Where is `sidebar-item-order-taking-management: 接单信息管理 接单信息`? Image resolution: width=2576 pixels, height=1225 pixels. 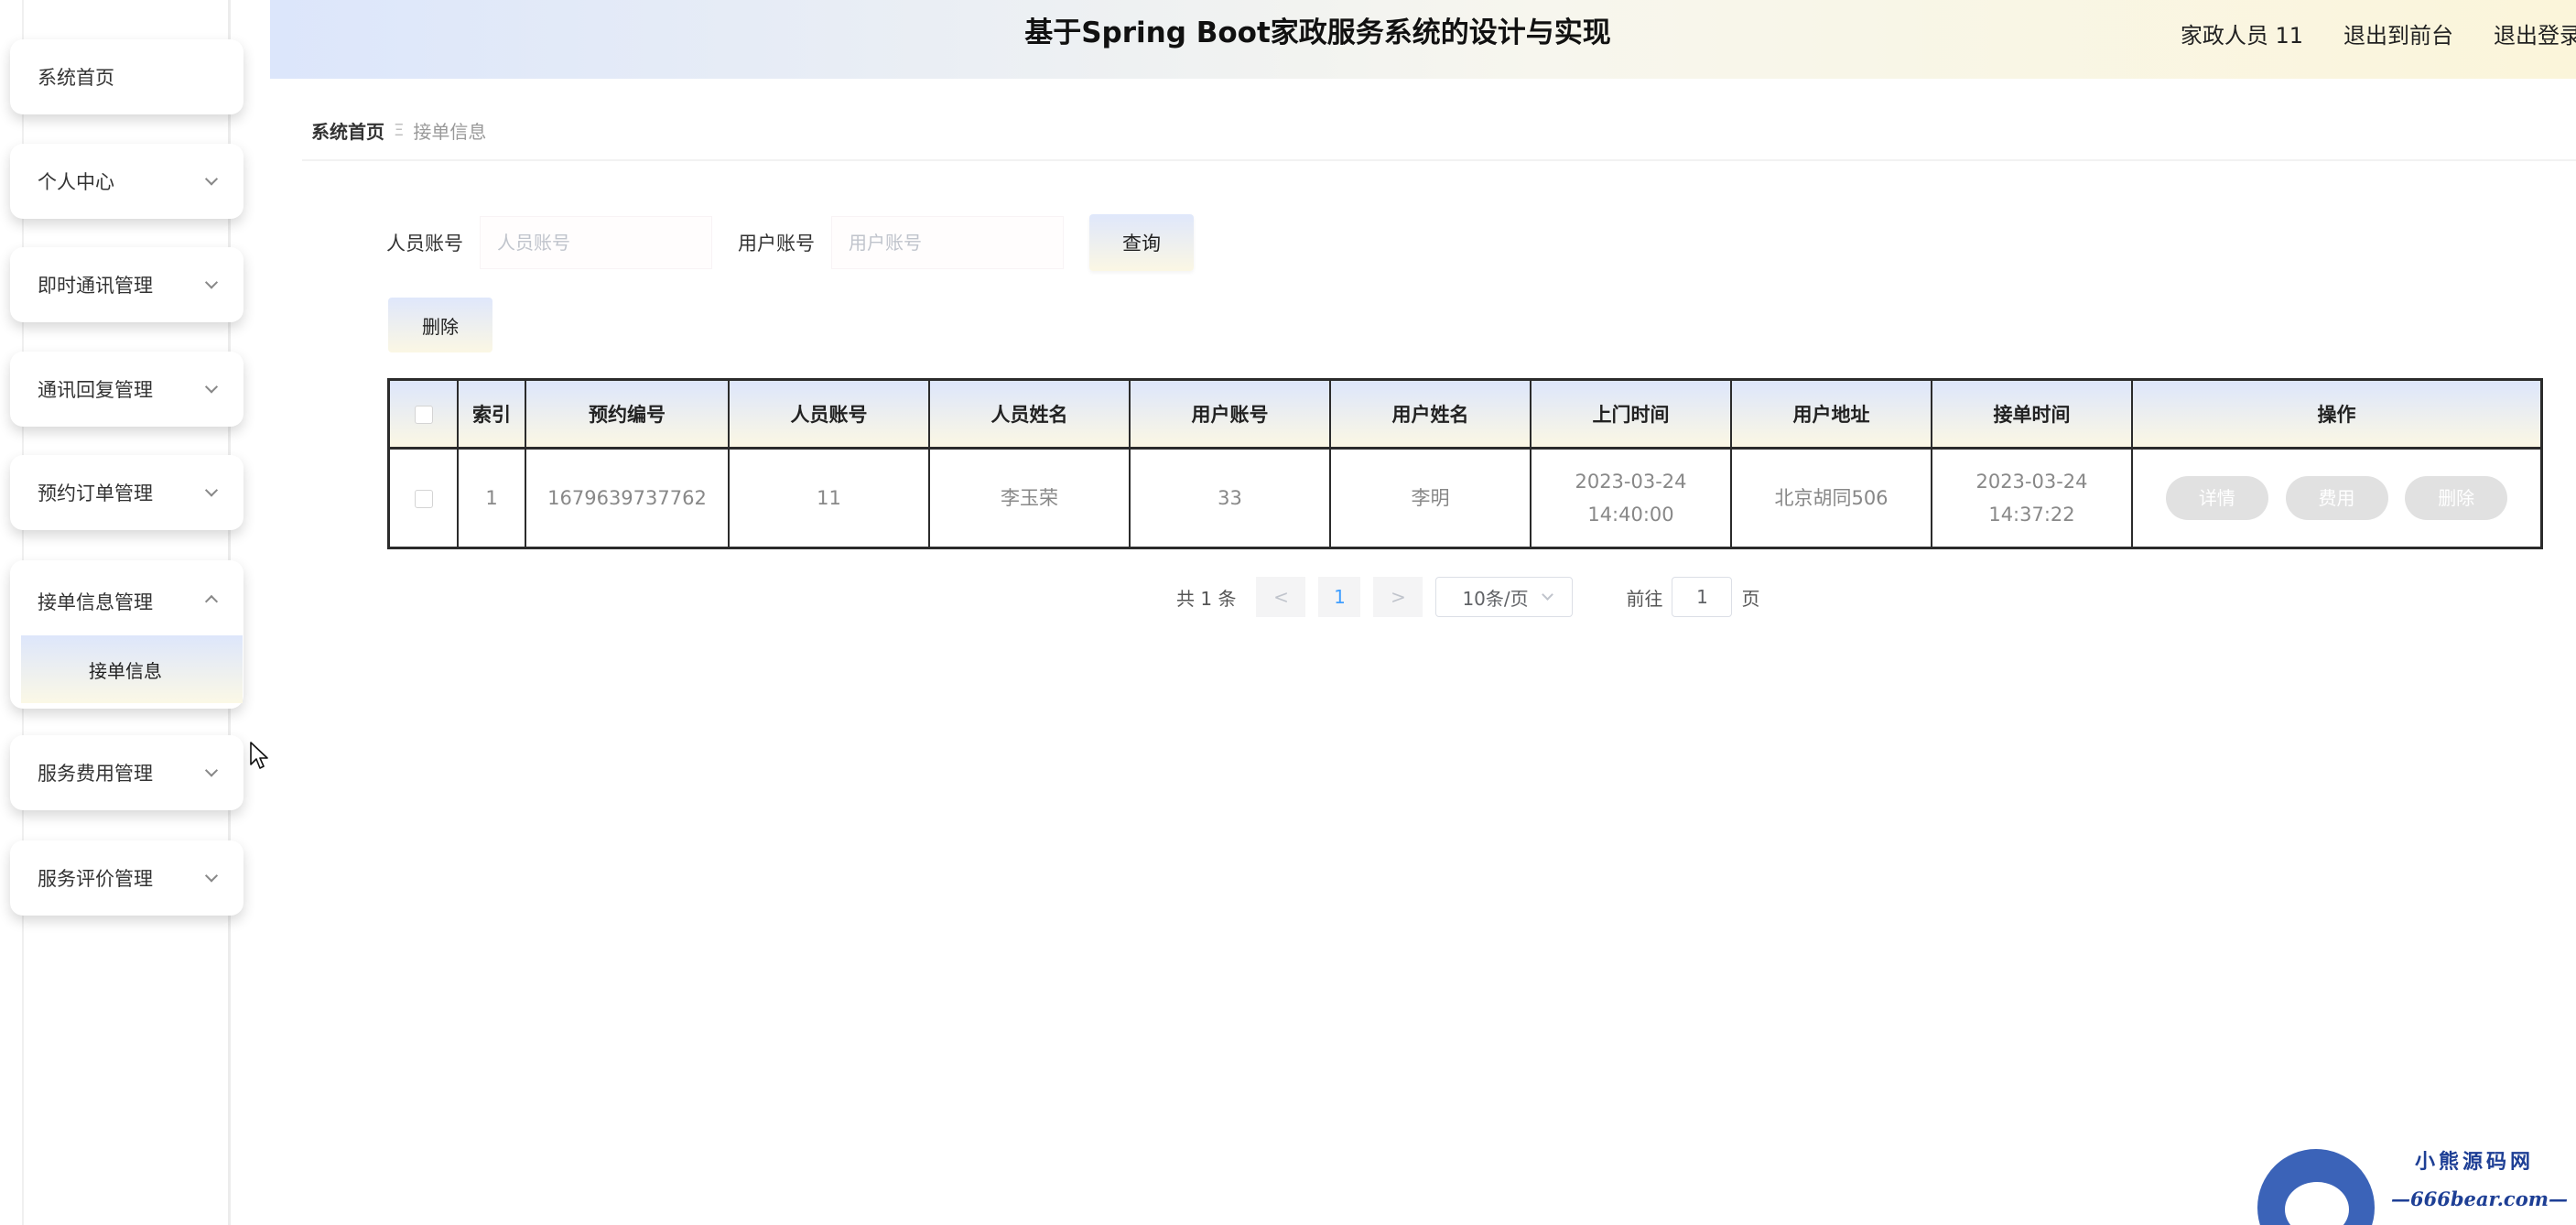
sidebar-item-order-taking-management: 接单信息管理 接单信息 is located at coordinates (127, 634).